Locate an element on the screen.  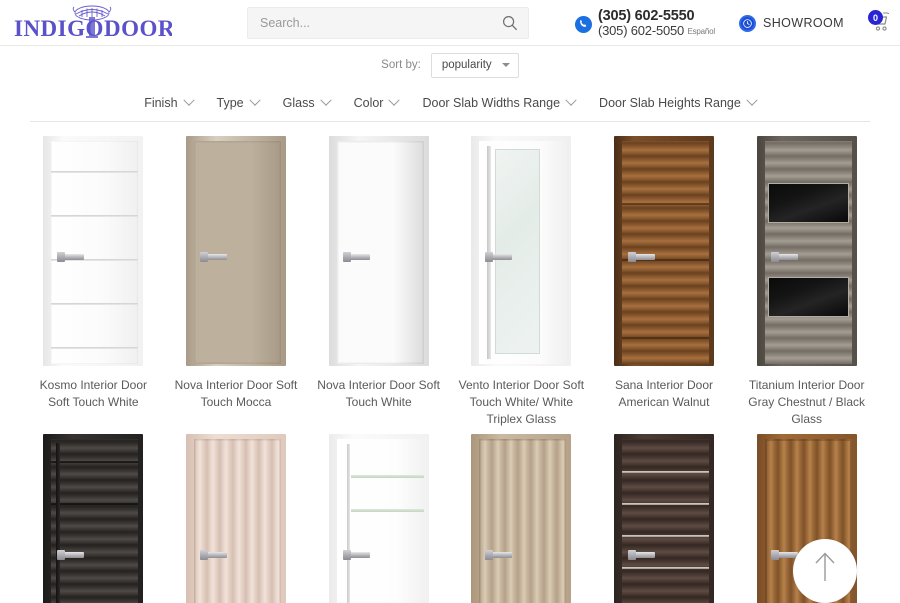
sort-by-select: popularity is located at coordinates (475, 65).